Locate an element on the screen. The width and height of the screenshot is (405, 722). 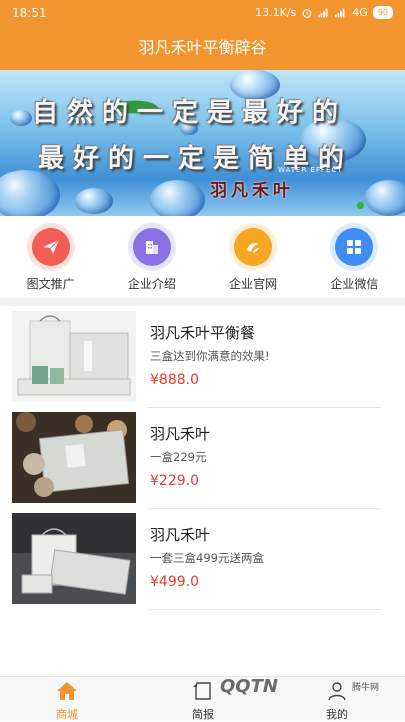
product-price: ¥888.0 is located at coordinates (174, 380).